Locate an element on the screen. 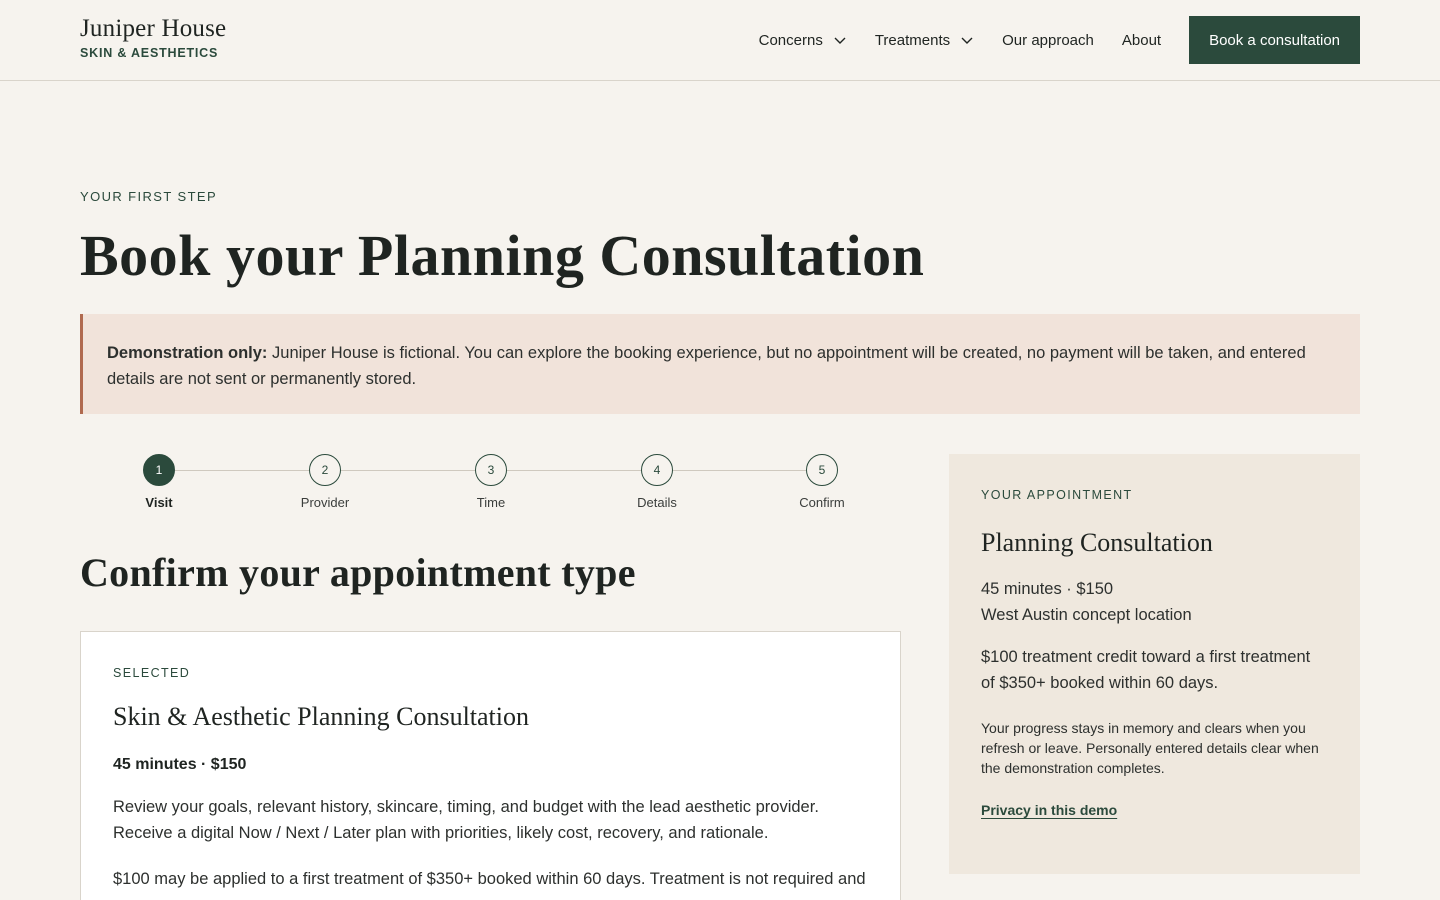 The image size is (1440, 900). nav-item-concerns: Concerns is located at coordinates (803, 40).